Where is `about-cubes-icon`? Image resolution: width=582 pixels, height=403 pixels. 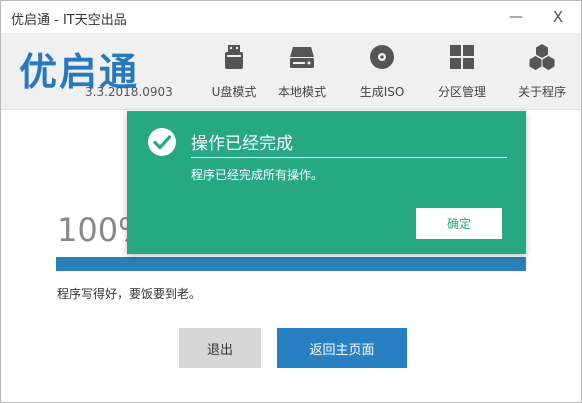 about-cubes-icon is located at coordinates (542, 57).